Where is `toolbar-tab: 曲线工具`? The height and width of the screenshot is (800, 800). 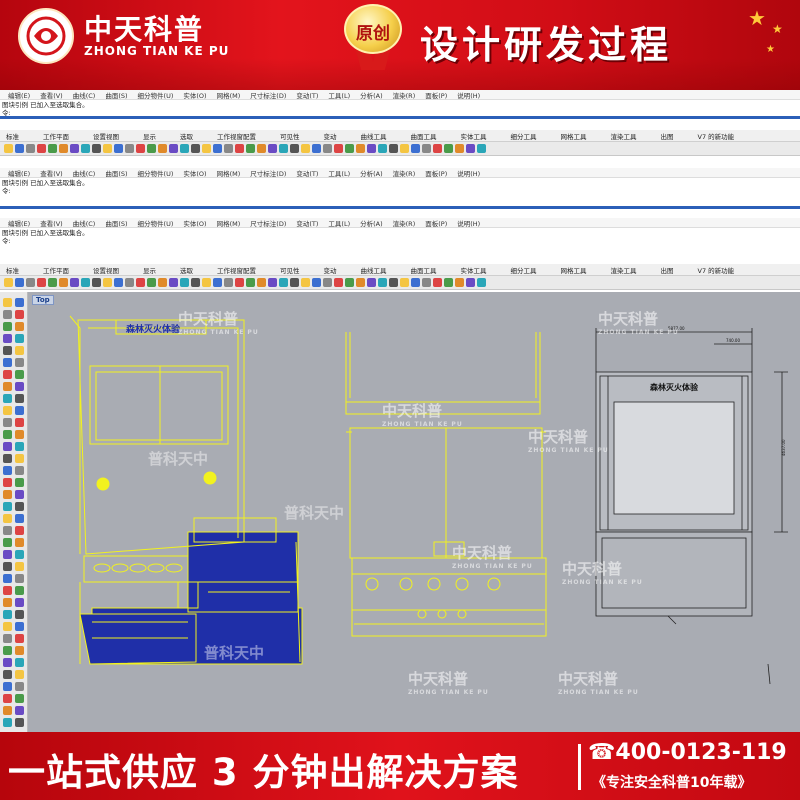 toolbar-tab: 曲线工具 is located at coordinates (374, 270).